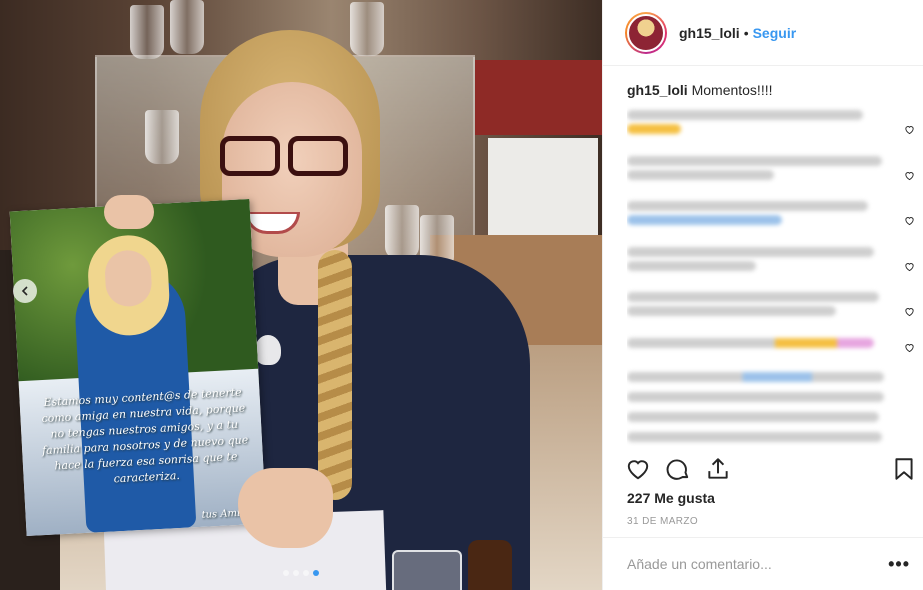  I want to click on post-date: 31 DE MARZO, so click(662, 521).